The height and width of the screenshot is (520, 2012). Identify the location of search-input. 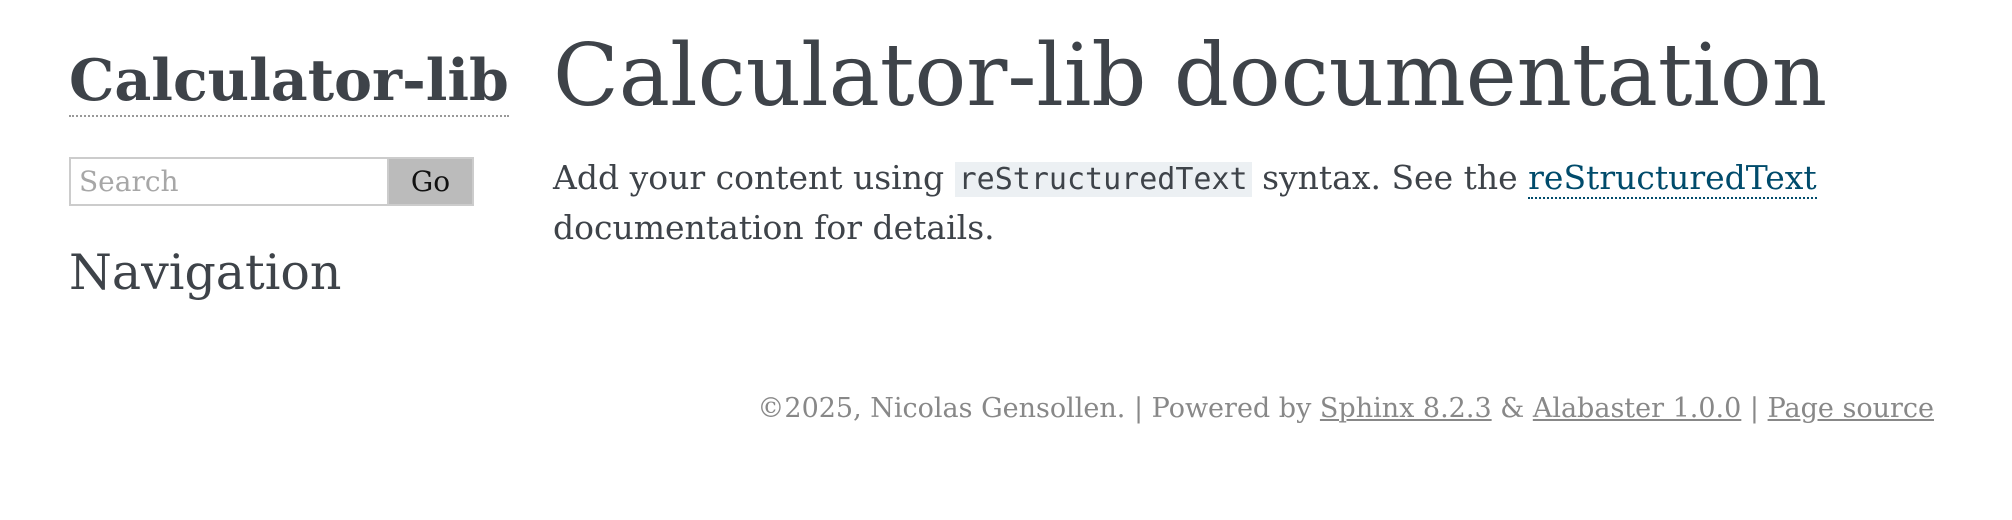
(229, 181).